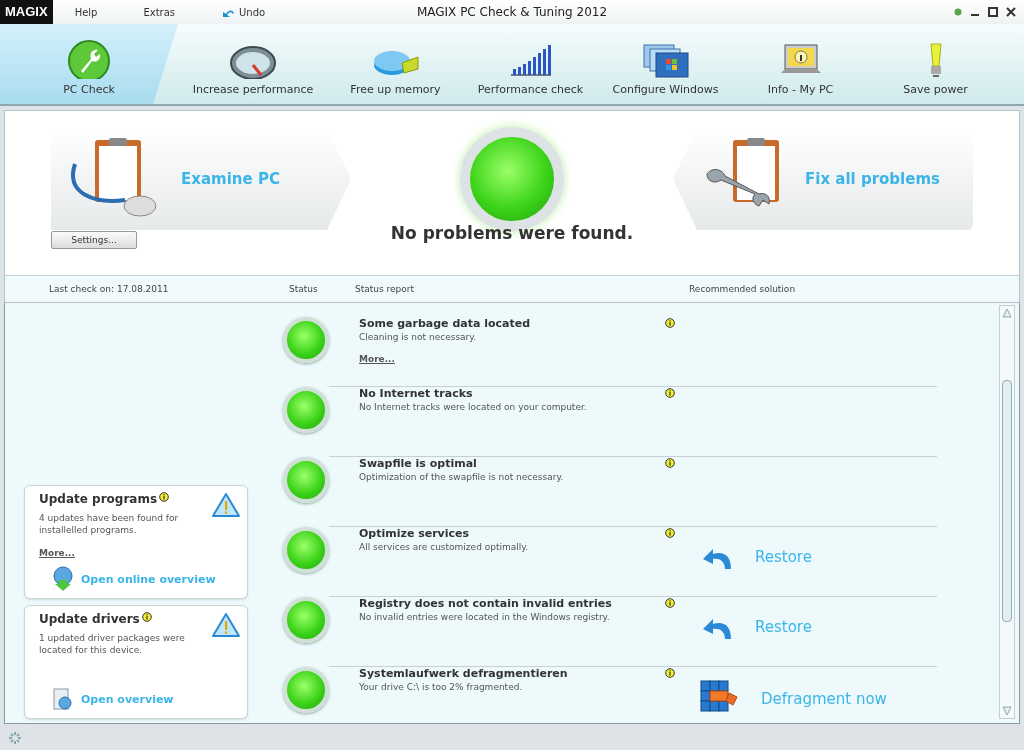  I want to click on menu-item: Undo, so click(254, 12).